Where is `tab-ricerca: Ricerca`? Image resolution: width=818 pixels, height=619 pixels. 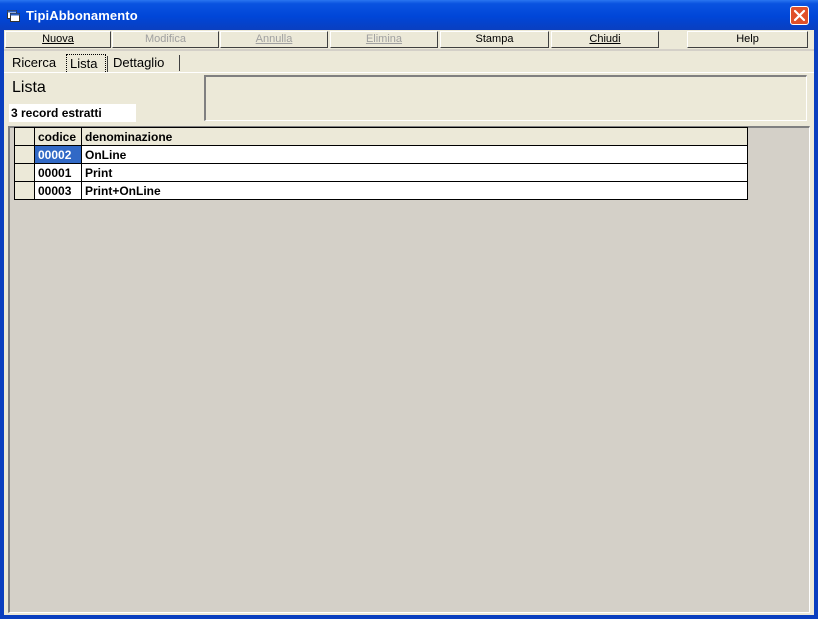
tab-ricerca: Ricerca is located at coordinates (37, 63).